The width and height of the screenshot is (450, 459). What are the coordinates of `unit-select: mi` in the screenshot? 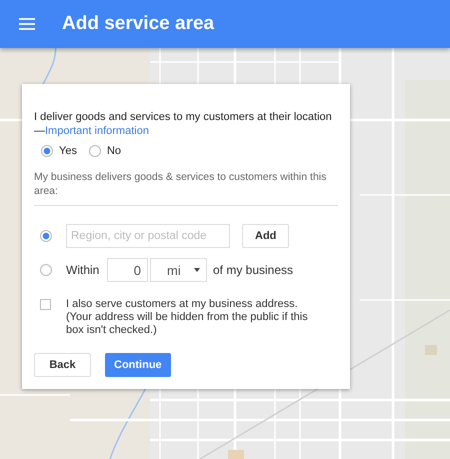 It's located at (178, 270).